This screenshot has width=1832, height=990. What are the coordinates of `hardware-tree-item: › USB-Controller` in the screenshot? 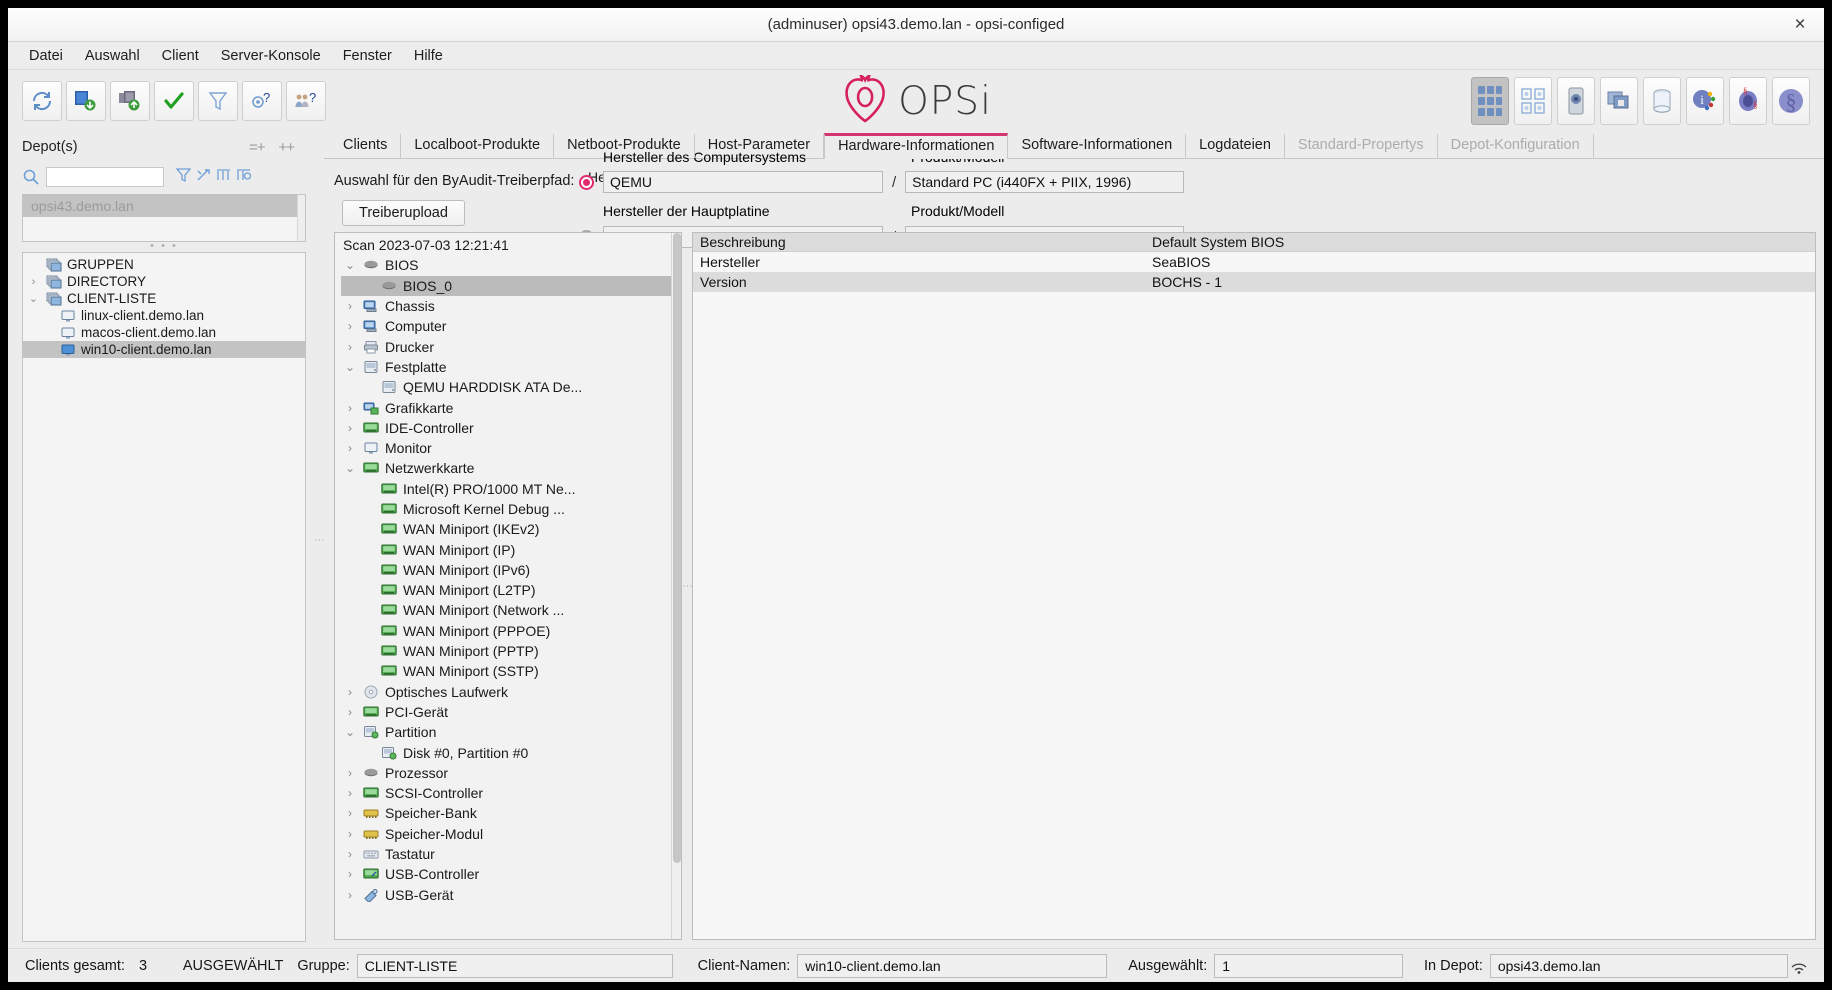 It's located at (511, 874).